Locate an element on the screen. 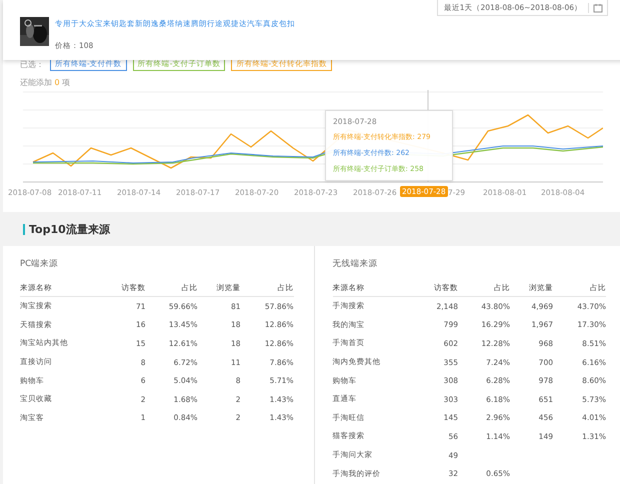 Image resolution: width=620 pixels, height=484 pixels. section-title: Top10流量来源 is located at coordinates (69, 229).